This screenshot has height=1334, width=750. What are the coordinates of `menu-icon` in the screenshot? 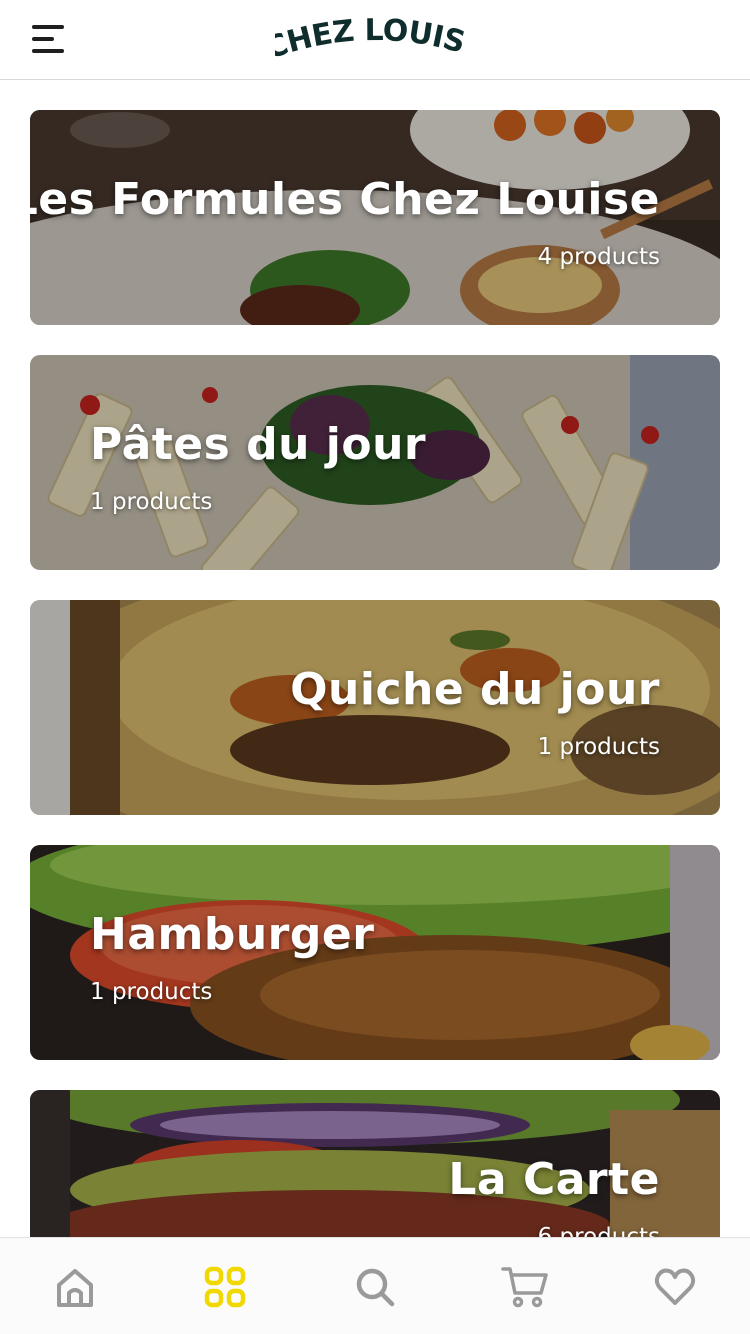 It's located at (48, 40).